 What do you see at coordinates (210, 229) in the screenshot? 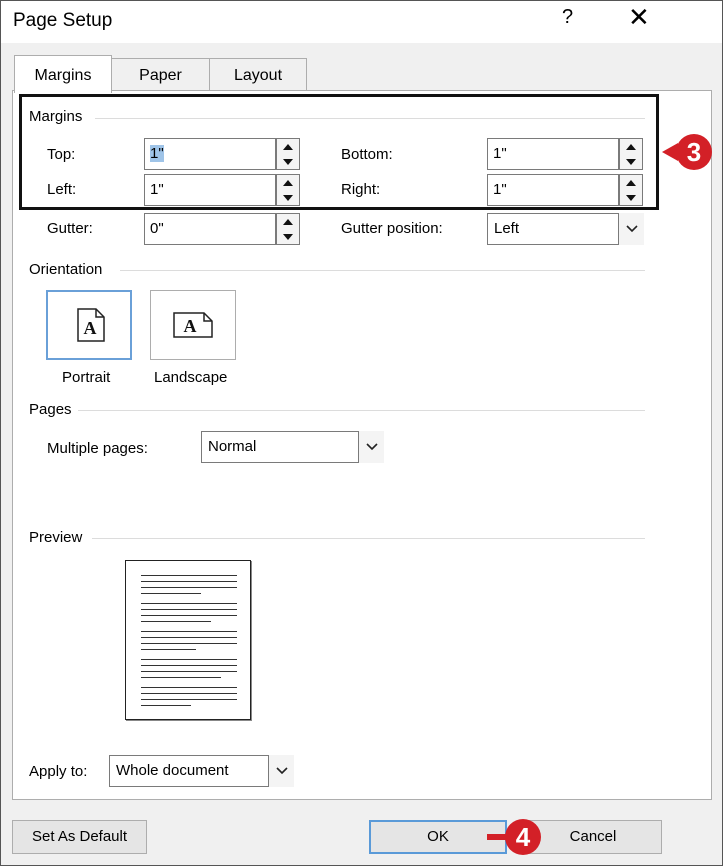
I see `gutter-input: 0"` at bounding box center [210, 229].